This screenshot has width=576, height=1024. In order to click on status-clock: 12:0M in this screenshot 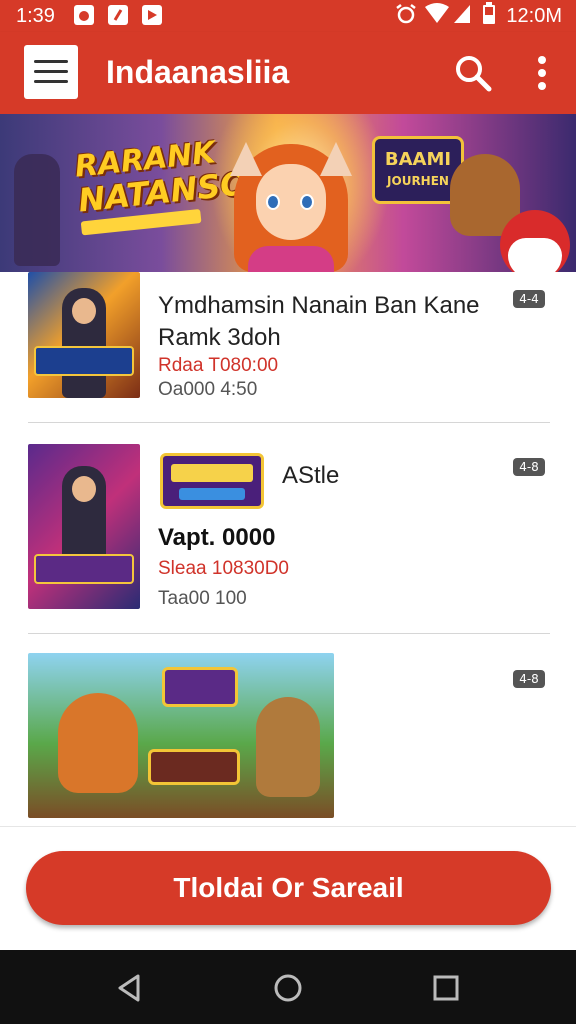, I will do `click(534, 16)`.